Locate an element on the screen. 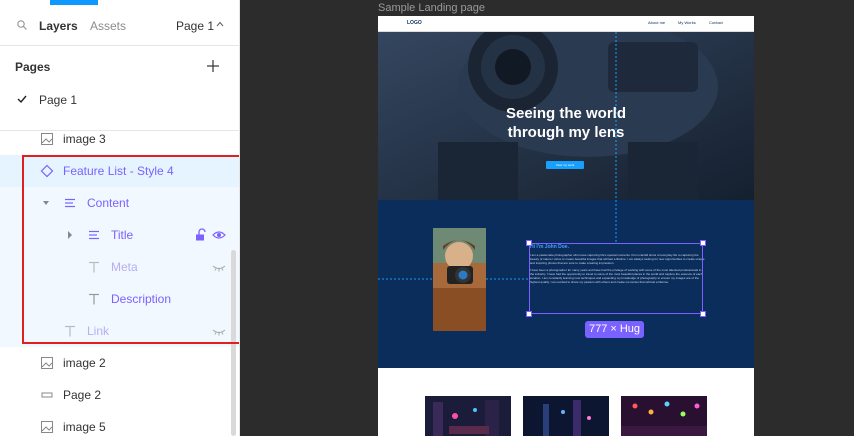 The width and height of the screenshot is (854, 436). site-navbar: LOGO About me My Works Contact is located at coordinates (566, 24).